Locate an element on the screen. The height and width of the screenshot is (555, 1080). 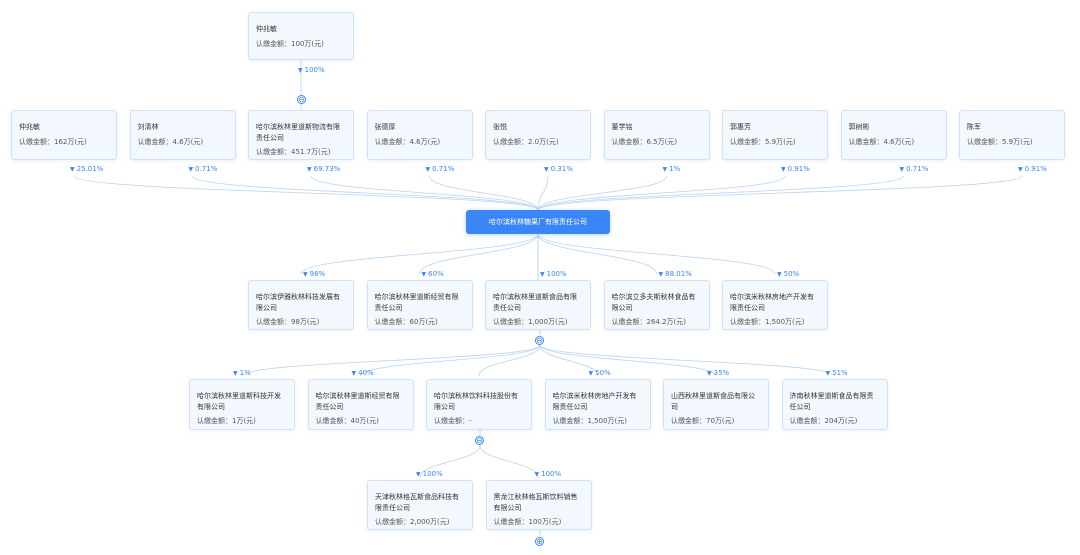
shareholder-card: 张德厚 认缴金额：4.6万(元) is located at coordinates (419, 135).